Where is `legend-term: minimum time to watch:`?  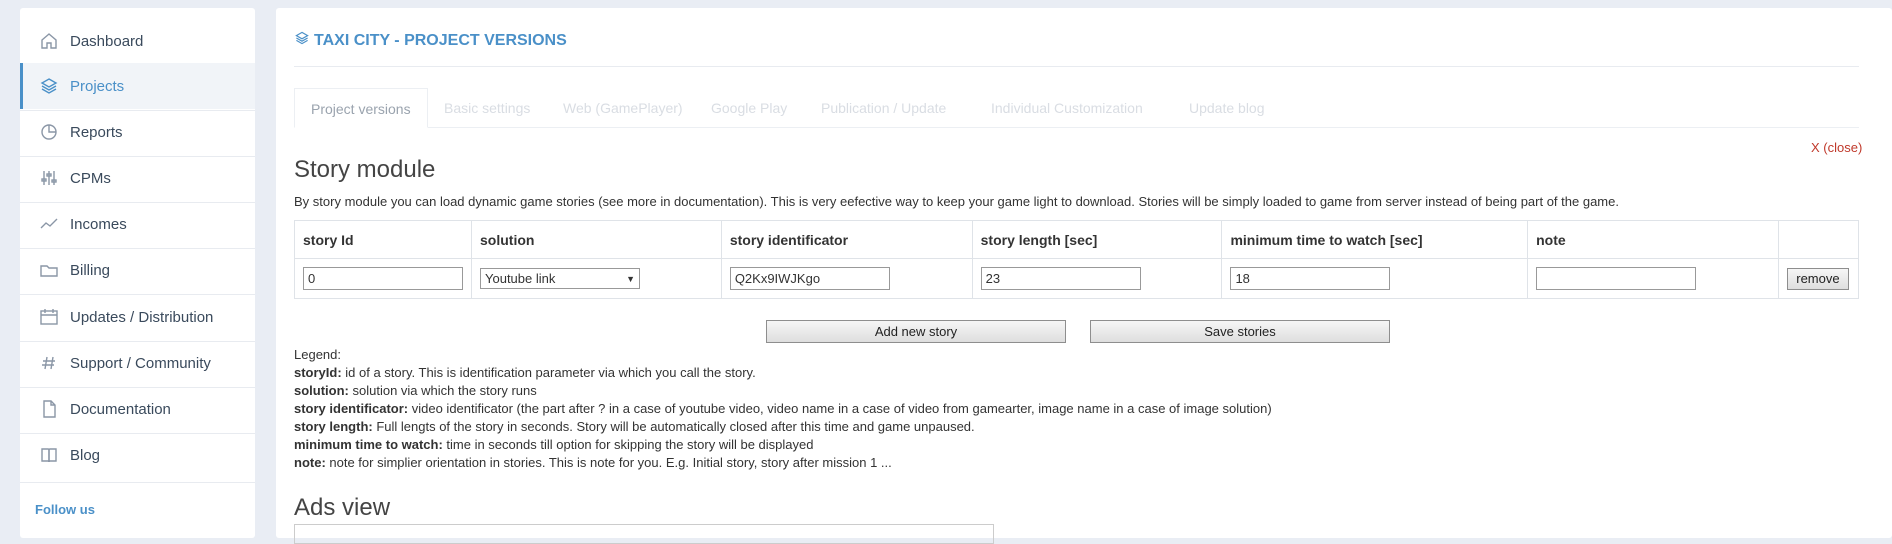 legend-term: minimum time to watch: is located at coordinates (368, 444).